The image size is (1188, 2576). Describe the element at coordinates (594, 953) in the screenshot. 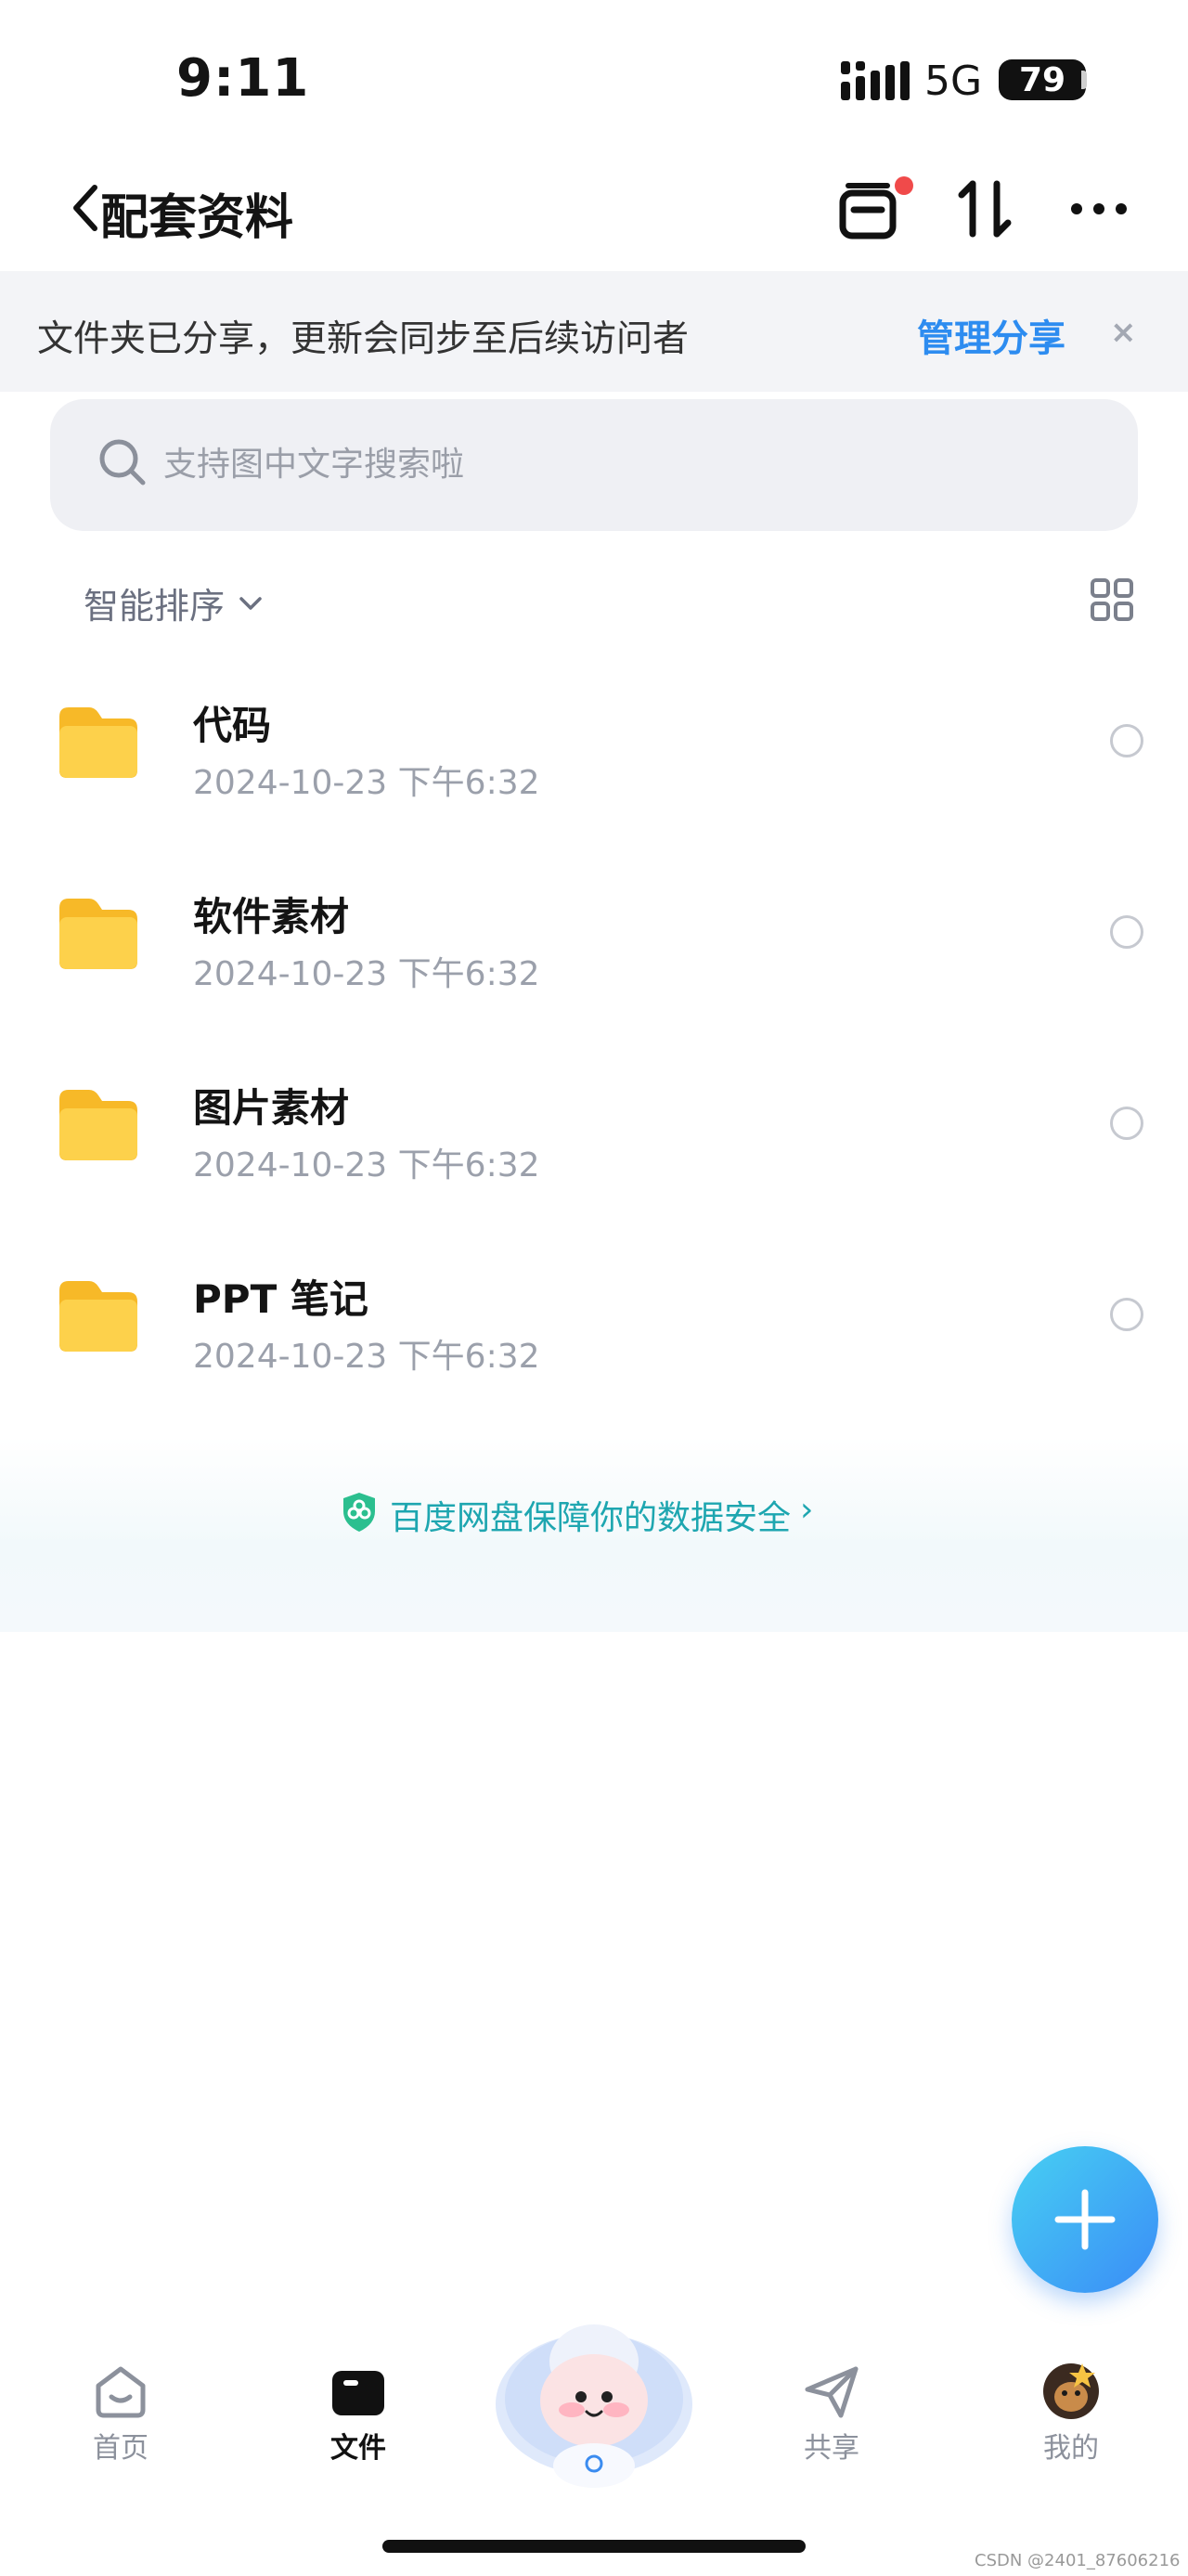

I see `list-item: 软件素材 2024-10-23 下午6:32` at that location.